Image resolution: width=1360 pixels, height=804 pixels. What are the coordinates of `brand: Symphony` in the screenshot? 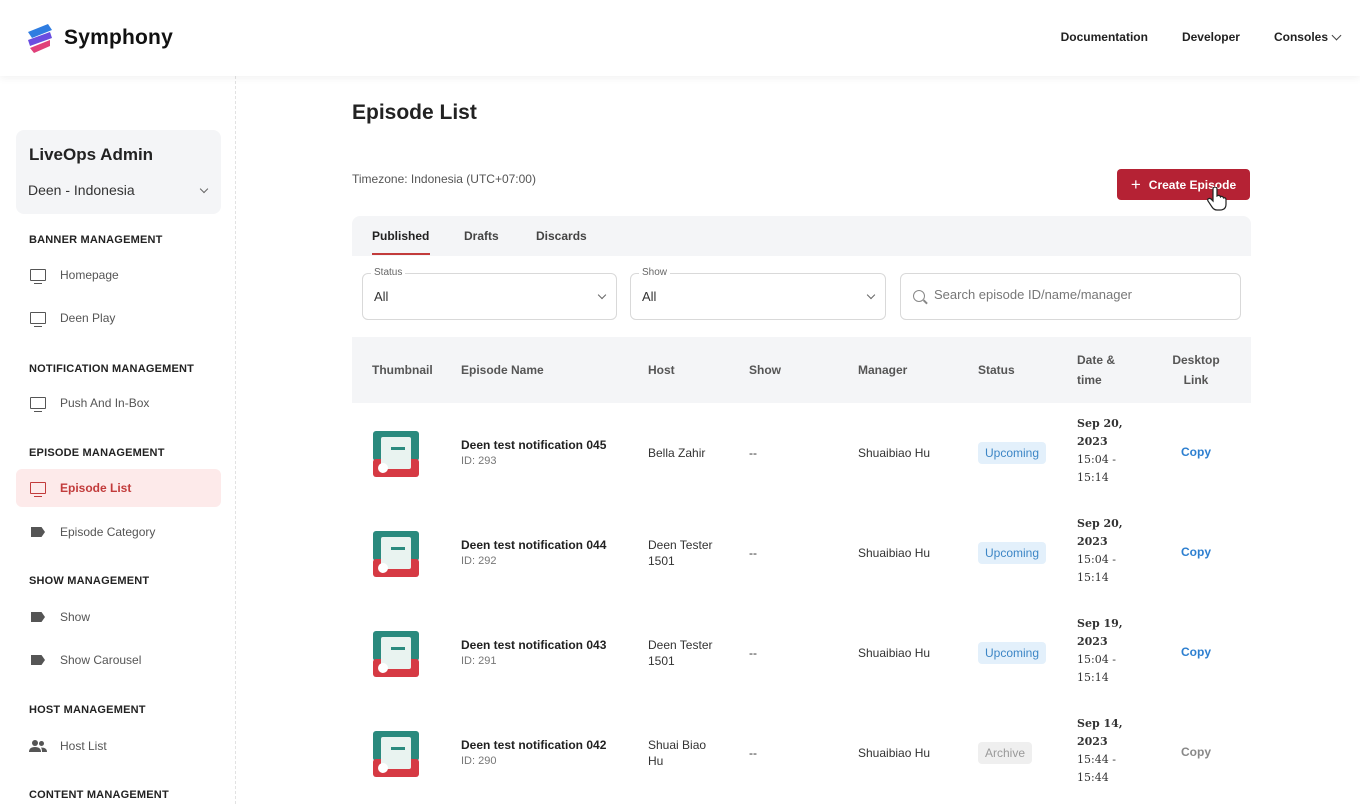 It's located at (99, 38).